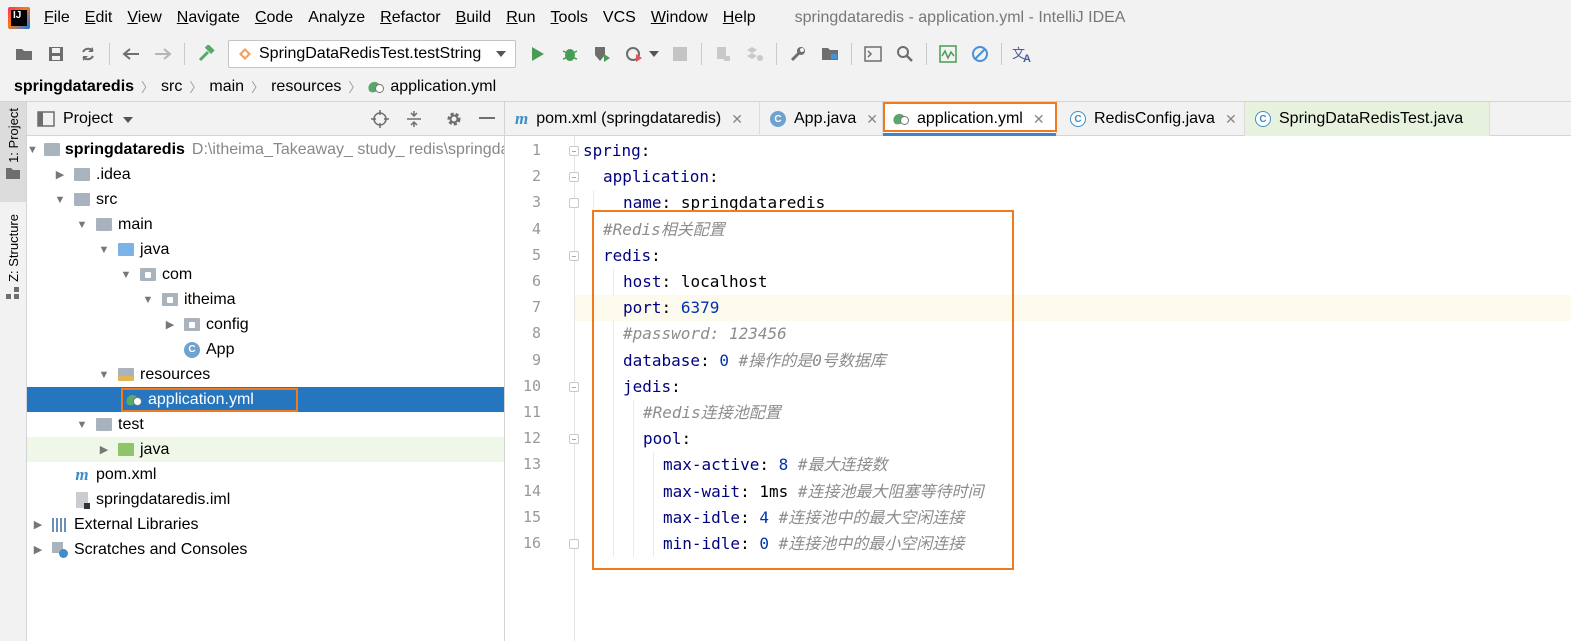 The width and height of the screenshot is (1571, 641). Describe the element at coordinates (487, 119) in the screenshot. I see `minimize-icon` at that location.